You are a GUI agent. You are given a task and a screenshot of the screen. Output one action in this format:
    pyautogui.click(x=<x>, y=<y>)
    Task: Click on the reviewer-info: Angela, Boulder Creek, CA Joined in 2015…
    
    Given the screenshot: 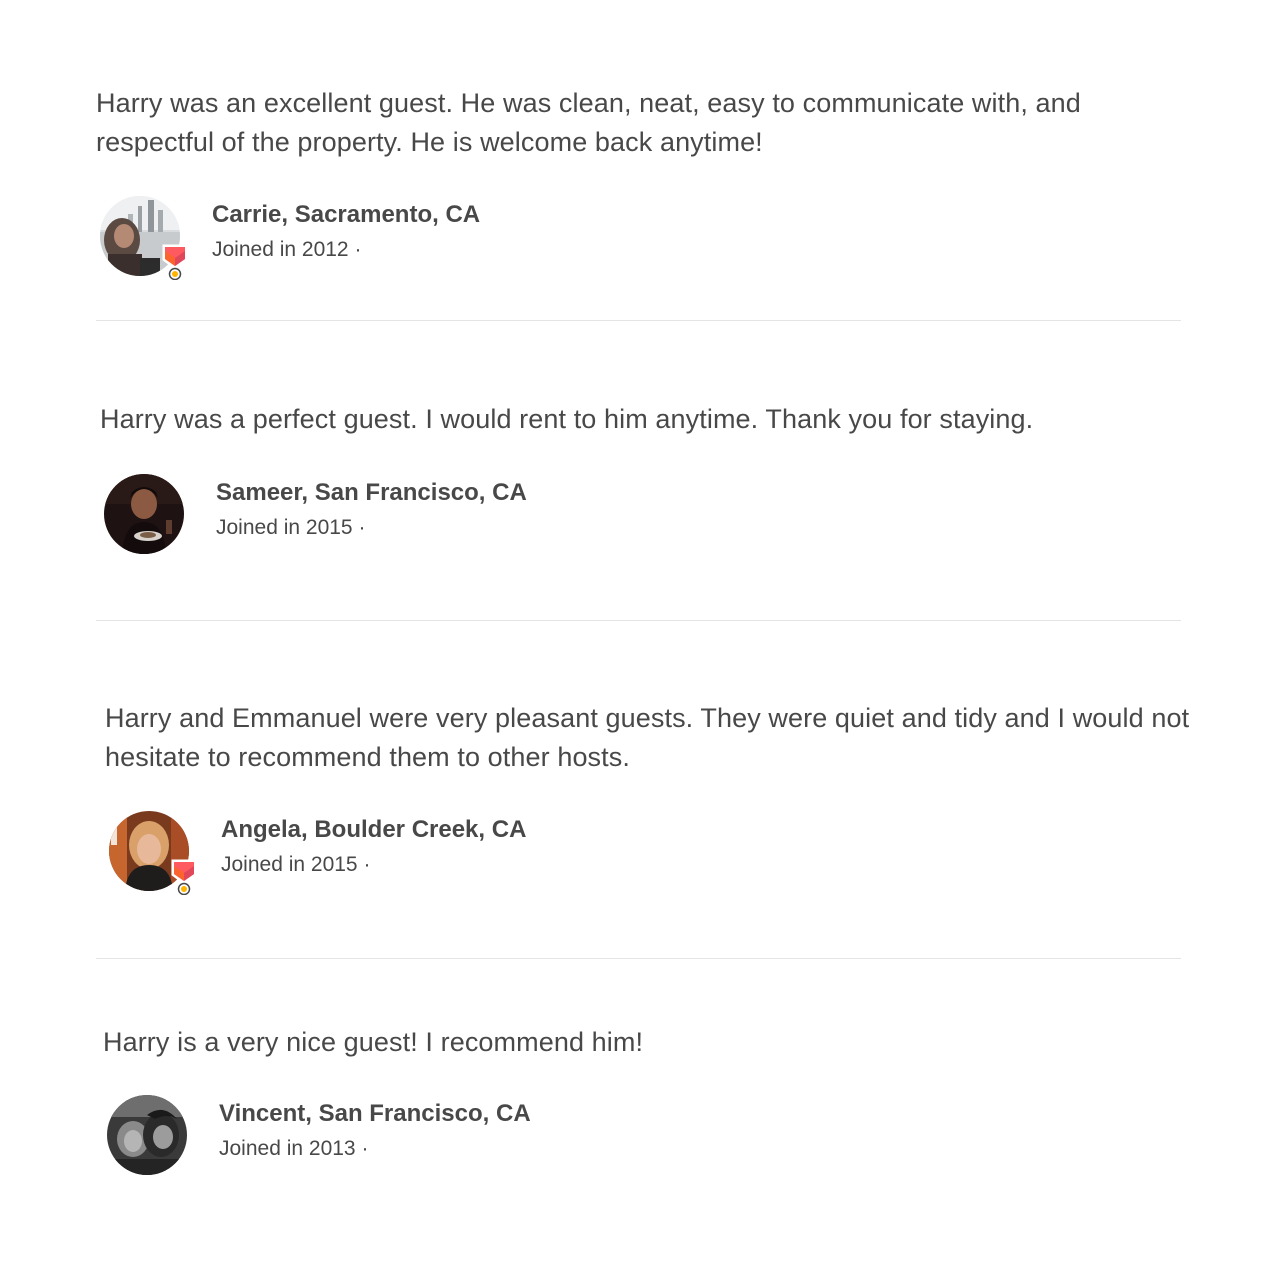 What is the action you would take?
    pyautogui.click(x=373, y=845)
    